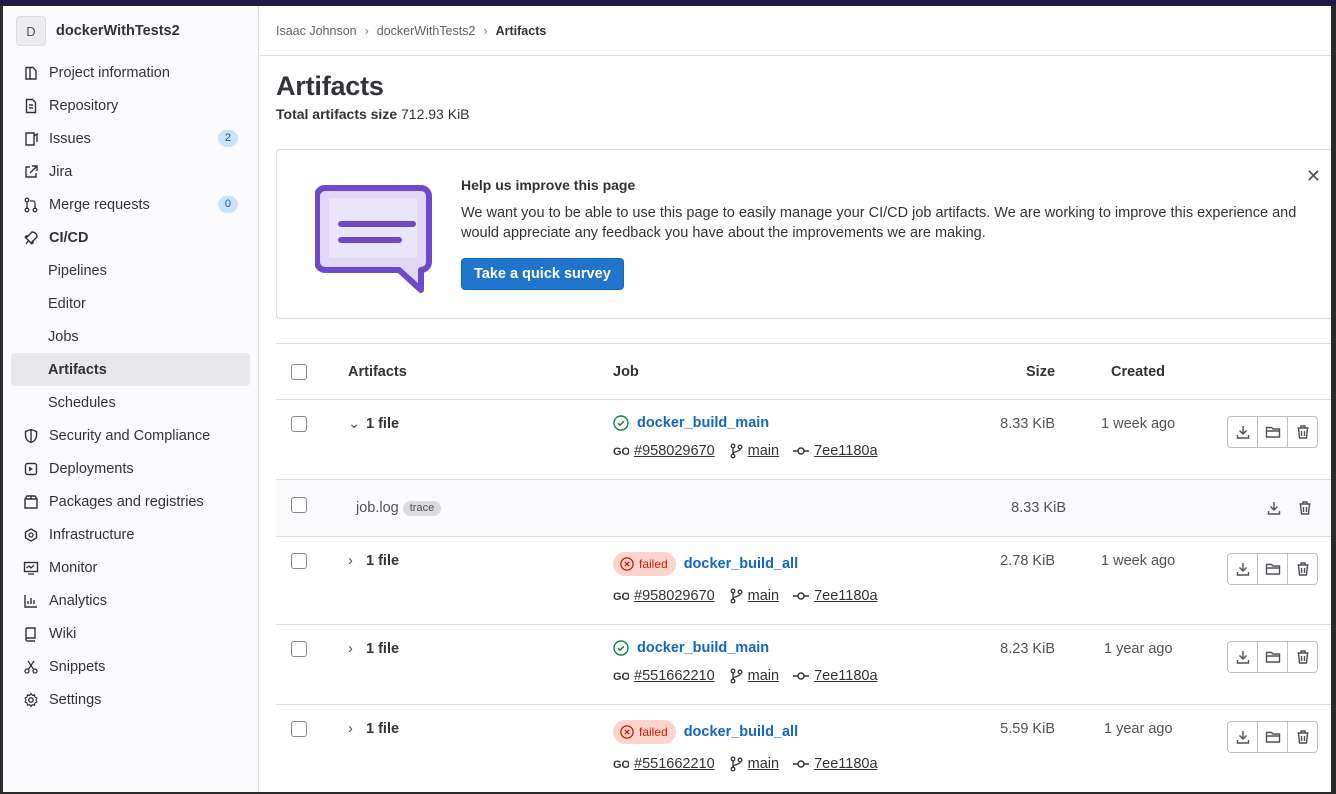 This screenshot has width=1336, height=794. Describe the element at coordinates (63, 633) in the screenshot. I see `sidebar-item-label: Wiki` at that location.